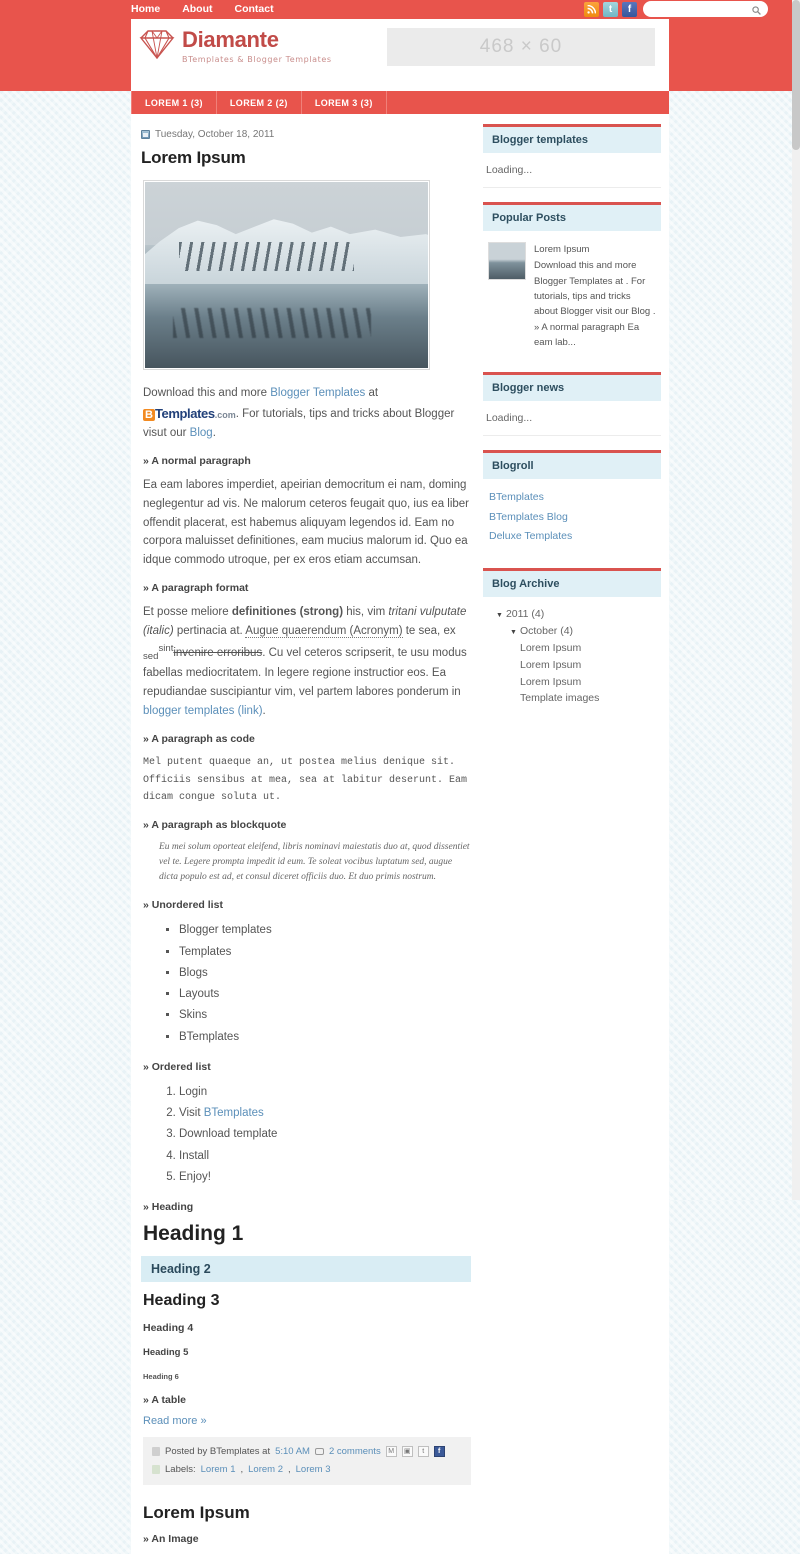 The image size is (800, 1554). I want to click on read-more-link: Read more », so click(307, 1421).